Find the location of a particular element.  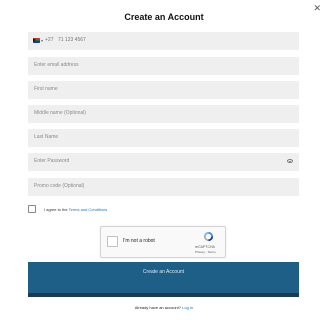

first-name-field: First name is located at coordinates (163, 90).